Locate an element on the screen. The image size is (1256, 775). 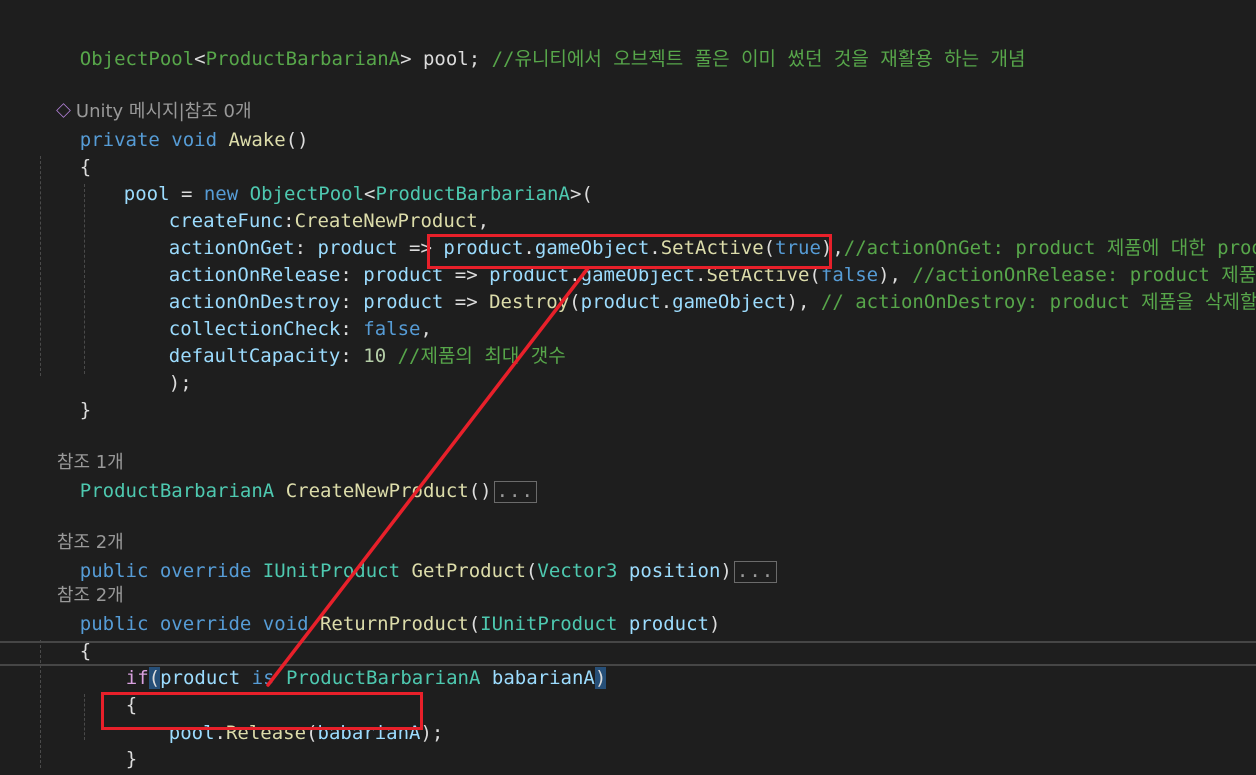
release-to-setactive-arrow is located at coordinates (428, 476).